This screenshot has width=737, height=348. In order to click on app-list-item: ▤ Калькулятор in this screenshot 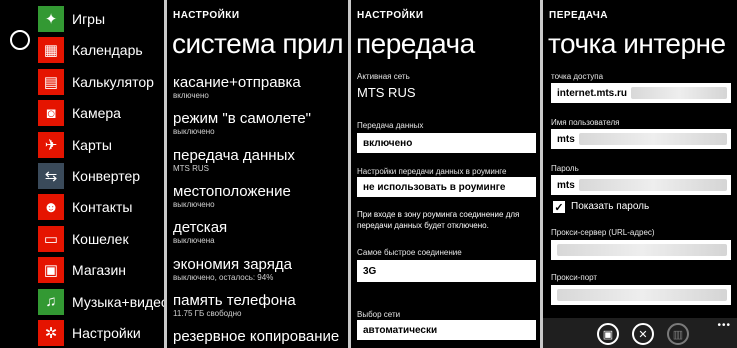, I will do `click(96, 81)`.